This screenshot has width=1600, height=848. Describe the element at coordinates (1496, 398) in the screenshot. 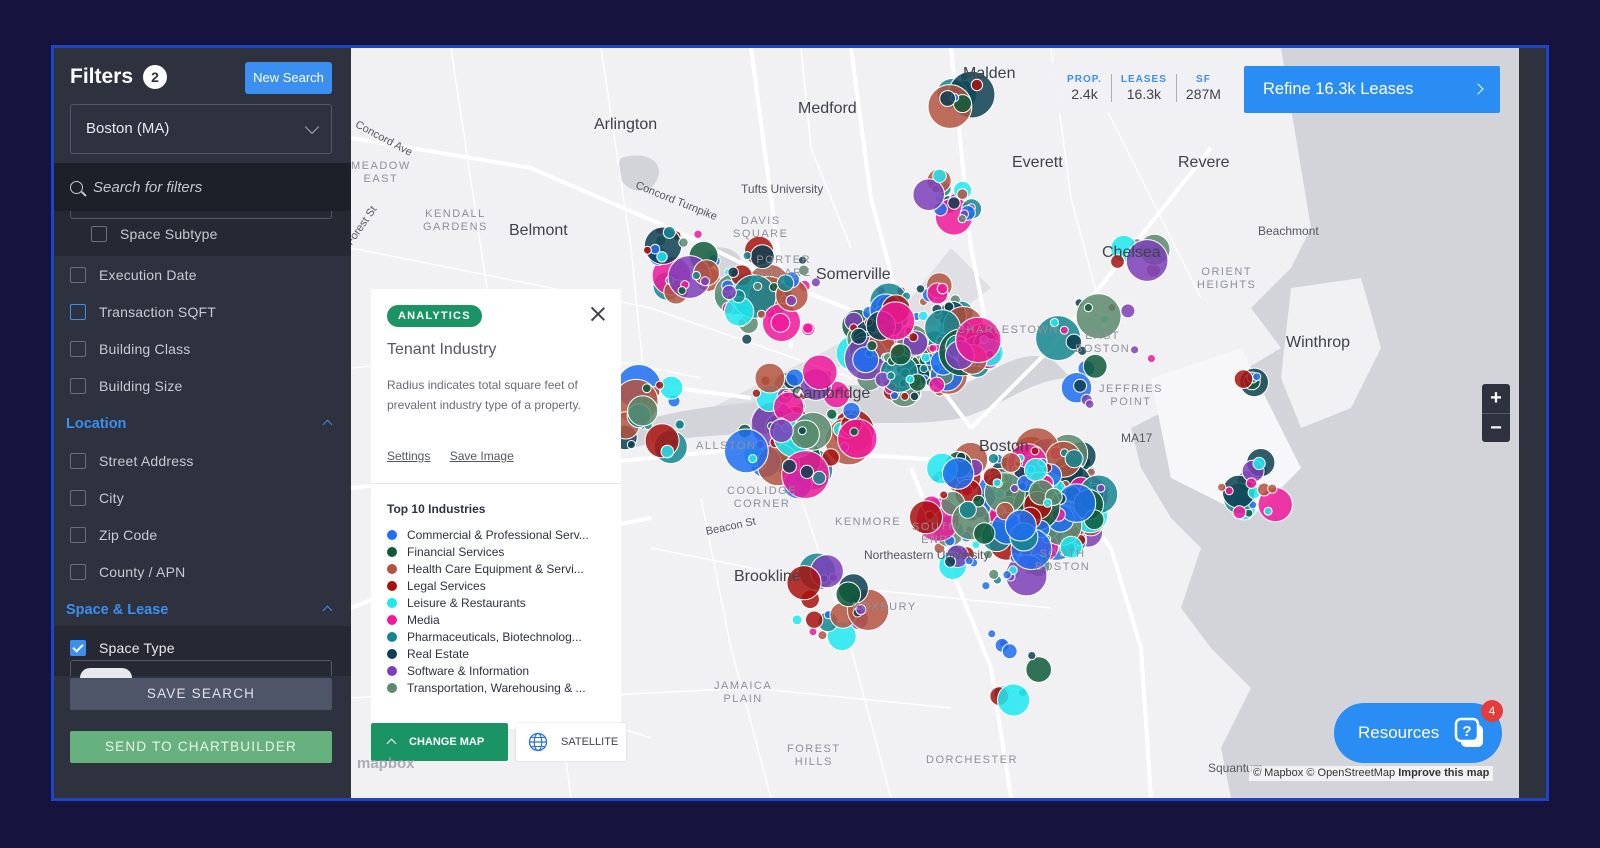

I see `zoom-in-button: +` at that location.